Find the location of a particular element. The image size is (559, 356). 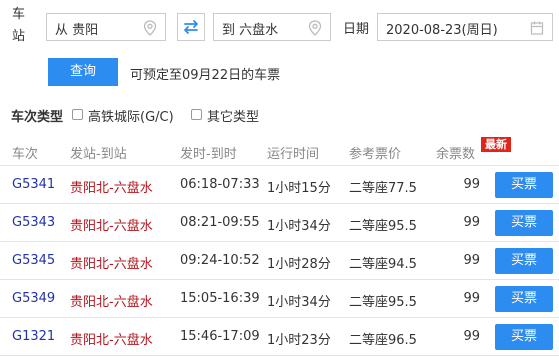

date-label: 日期 is located at coordinates (356, 29).